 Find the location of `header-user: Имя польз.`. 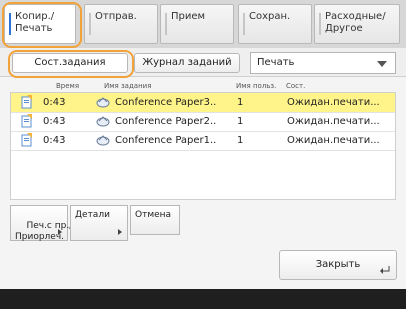

header-user: Имя польз. is located at coordinates (256, 86).